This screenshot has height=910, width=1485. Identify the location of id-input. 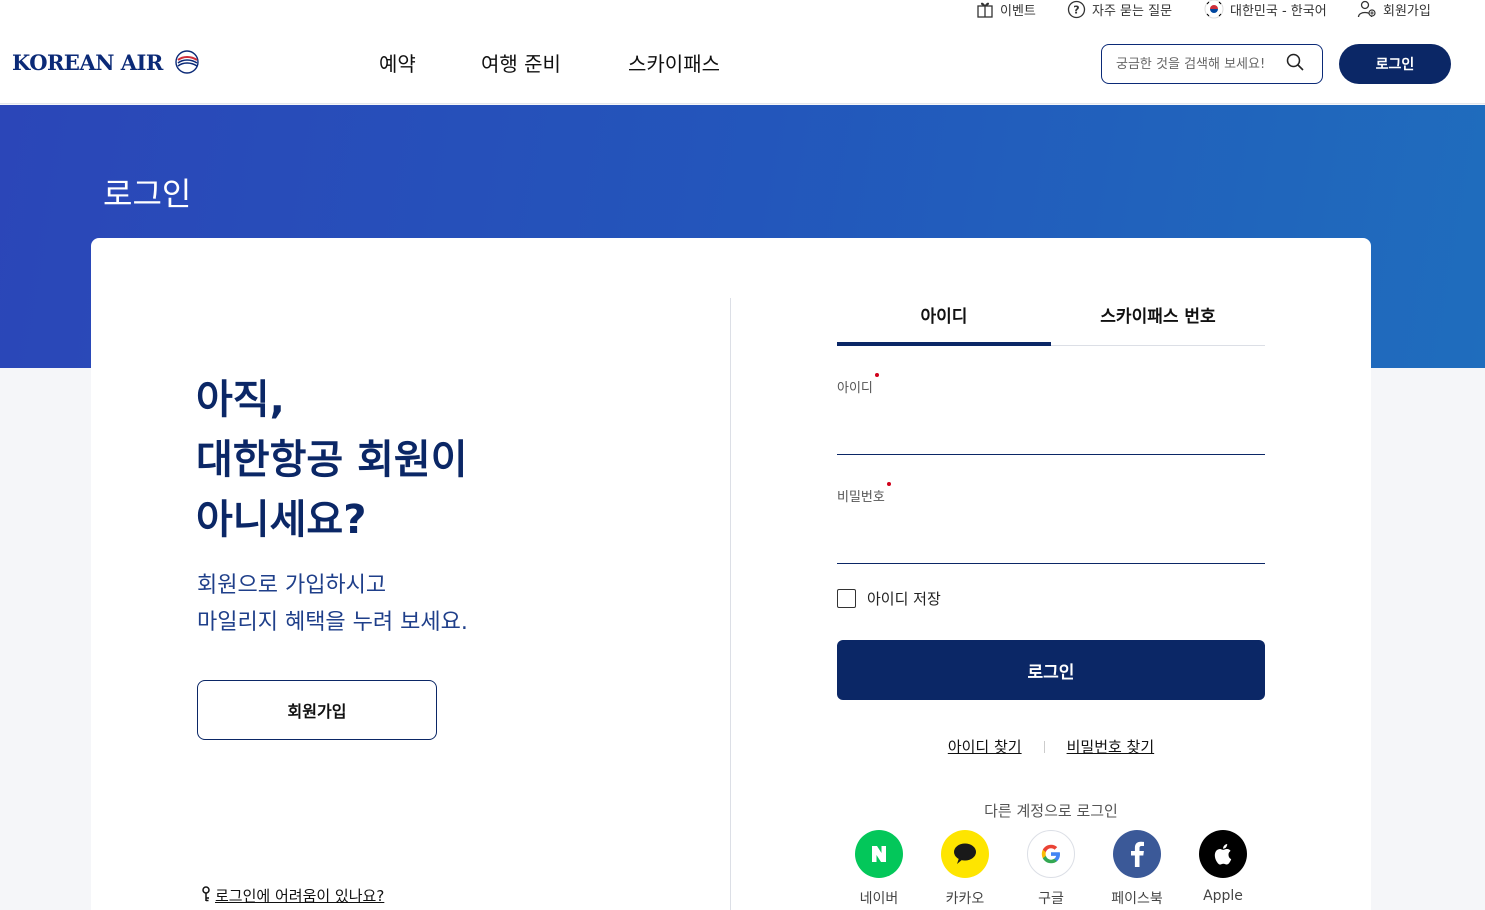
(1051, 438).